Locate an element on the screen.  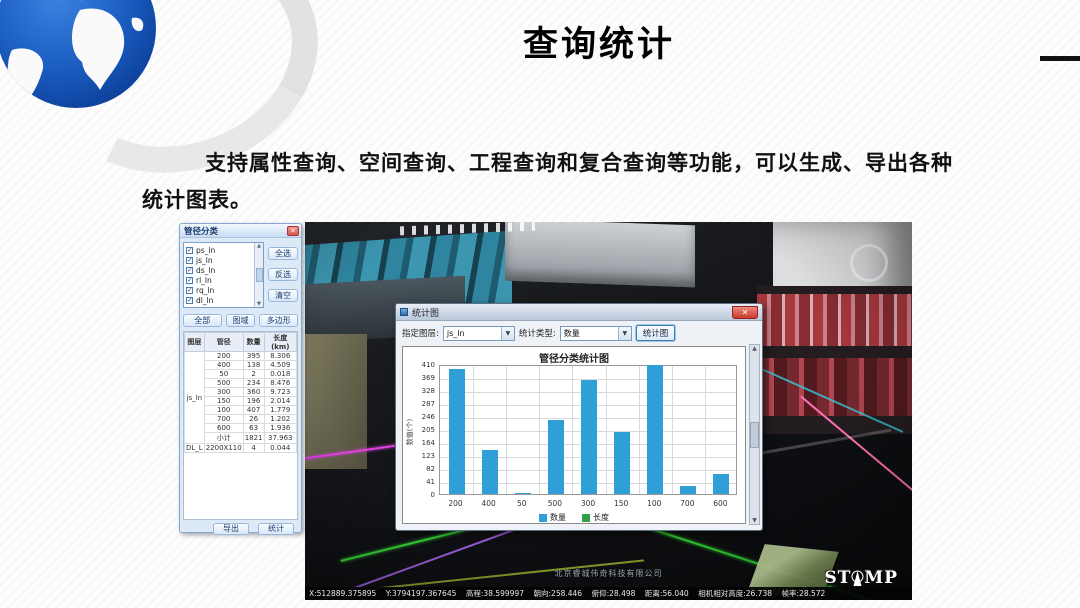
table-cell: 1.779 is located at coordinates (280, 410).